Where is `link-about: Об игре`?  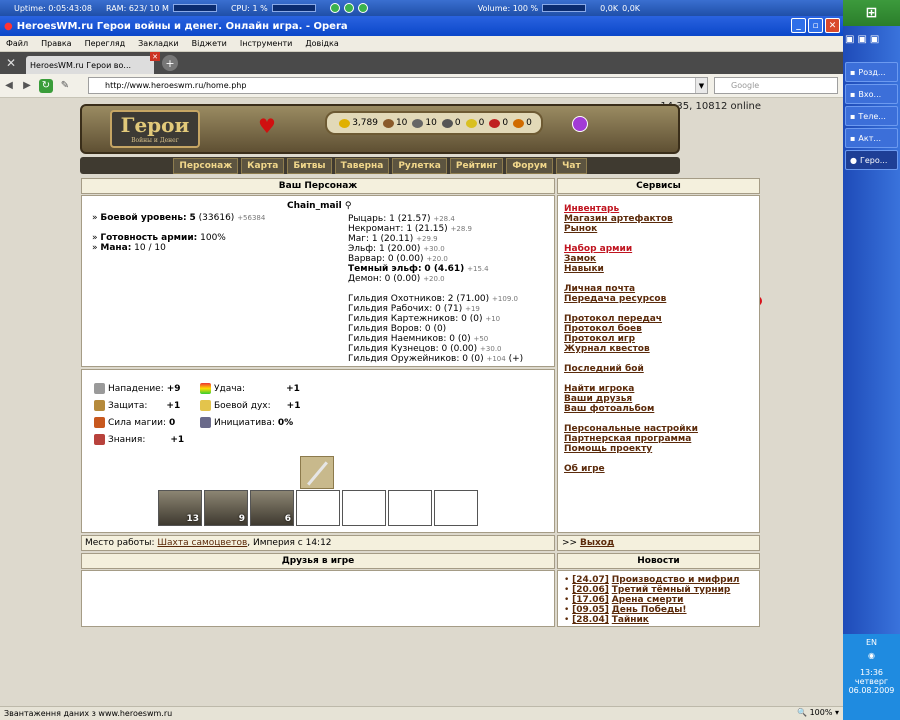
link-about: Об игре is located at coordinates (584, 469).